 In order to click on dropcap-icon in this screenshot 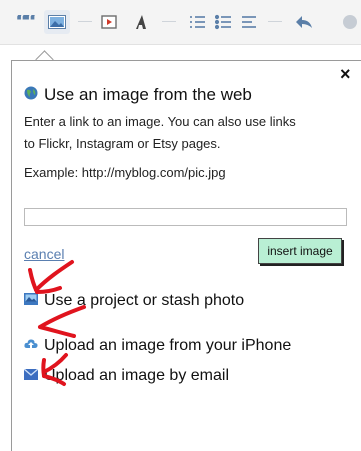, I will do `click(141, 22)`.